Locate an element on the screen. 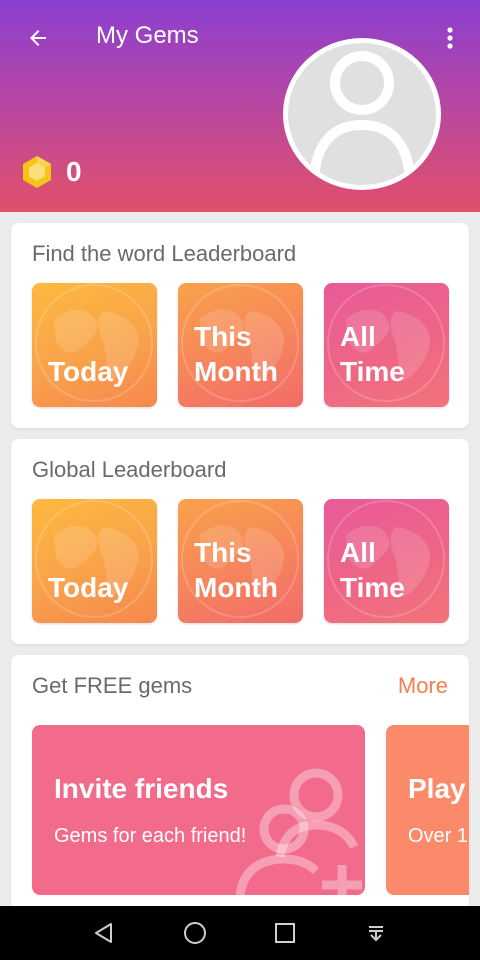  nav-home-button is located at coordinates (195, 933).